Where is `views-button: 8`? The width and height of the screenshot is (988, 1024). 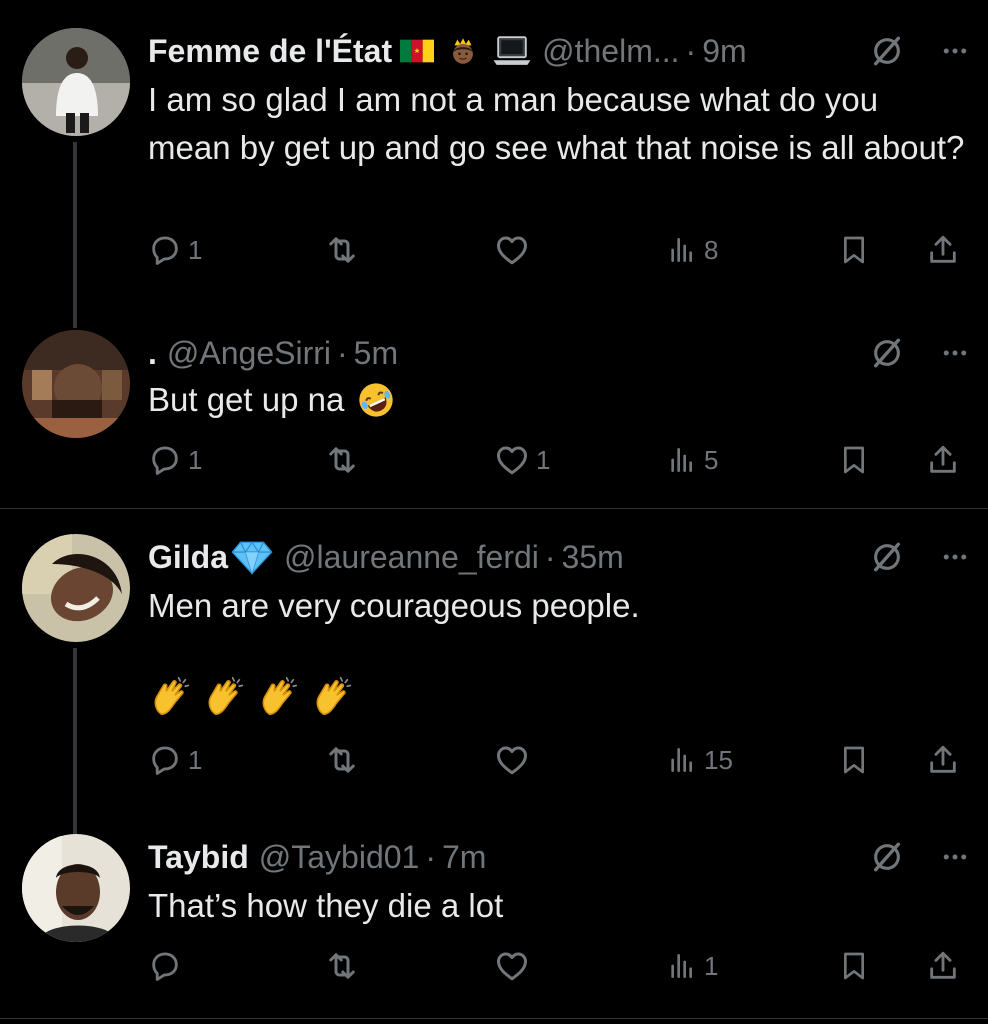 views-button: 8 is located at coordinates (692, 250).